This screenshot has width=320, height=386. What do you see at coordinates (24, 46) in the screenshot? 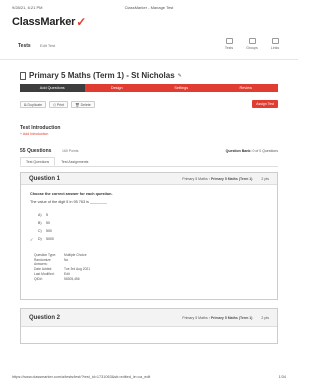
I see `section-title: Tests` at bounding box center [24, 46].